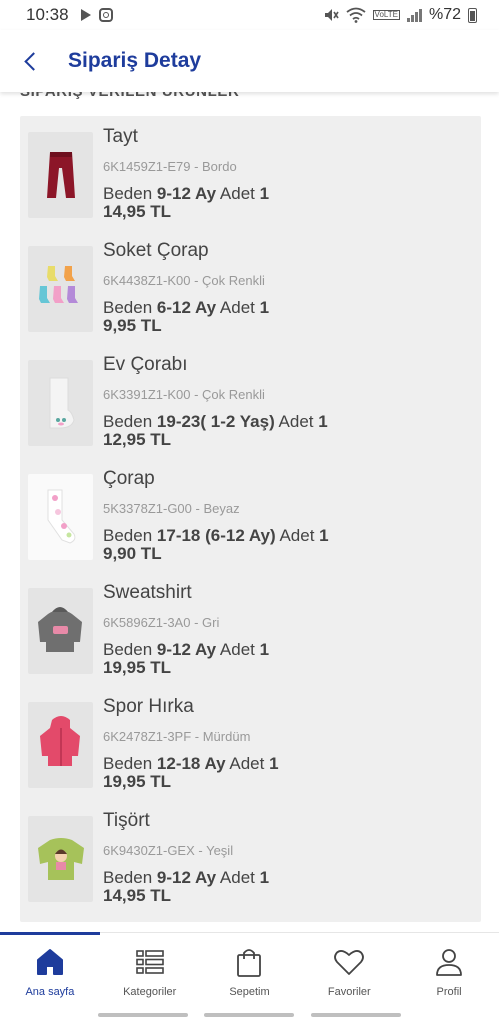 Image resolution: width=499 pixels, height=1024 pixels. What do you see at coordinates (449, 962) in the screenshot?
I see `profile-icon` at bounding box center [449, 962].